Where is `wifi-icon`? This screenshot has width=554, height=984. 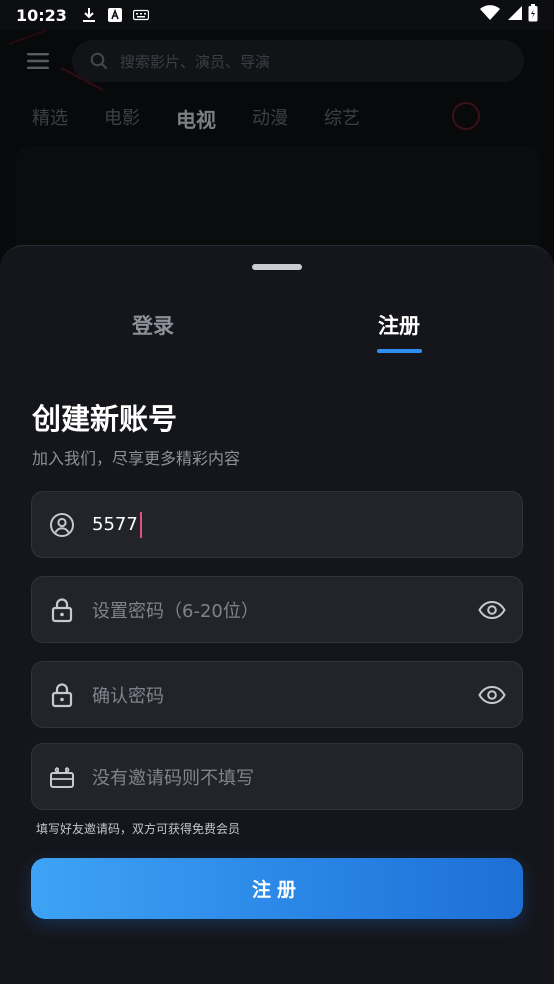
wifi-icon is located at coordinates (490, 15).